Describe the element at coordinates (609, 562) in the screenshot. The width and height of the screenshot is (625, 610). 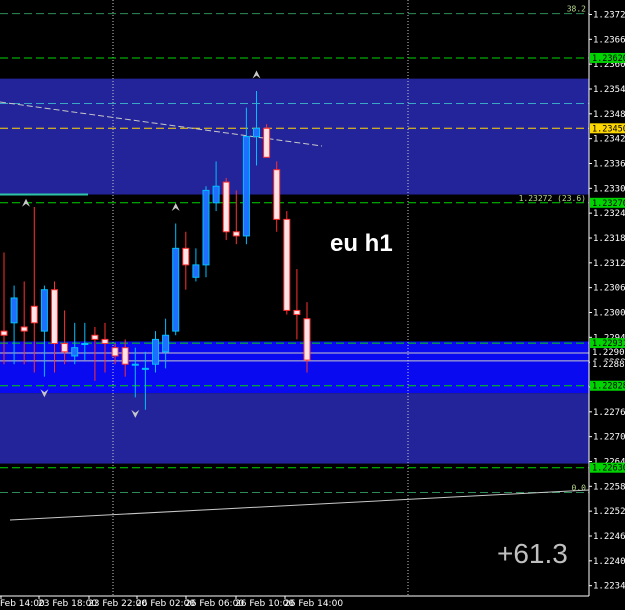
I see `price-tick-label: 1.22405` at that location.